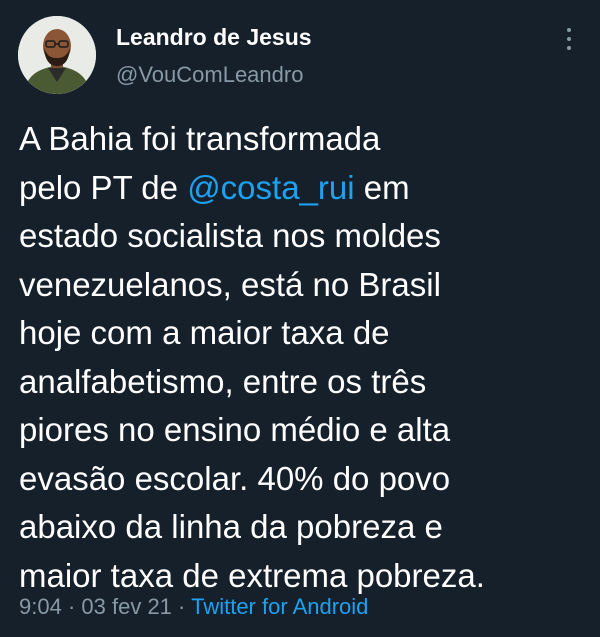  What do you see at coordinates (235, 429) in the screenshot?
I see `tweet-line: piores no ensino médio e alta` at bounding box center [235, 429].